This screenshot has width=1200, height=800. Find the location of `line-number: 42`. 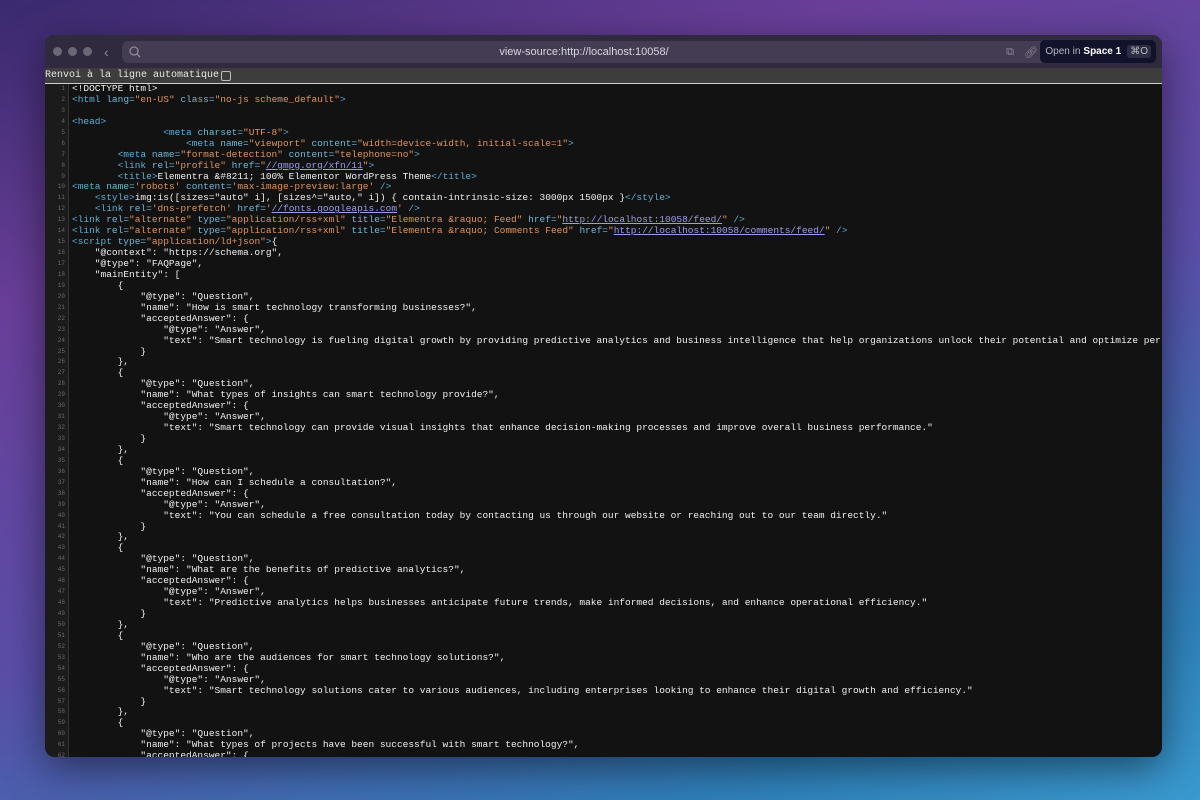

line-number: 42 is located at coordinates (57, 538).